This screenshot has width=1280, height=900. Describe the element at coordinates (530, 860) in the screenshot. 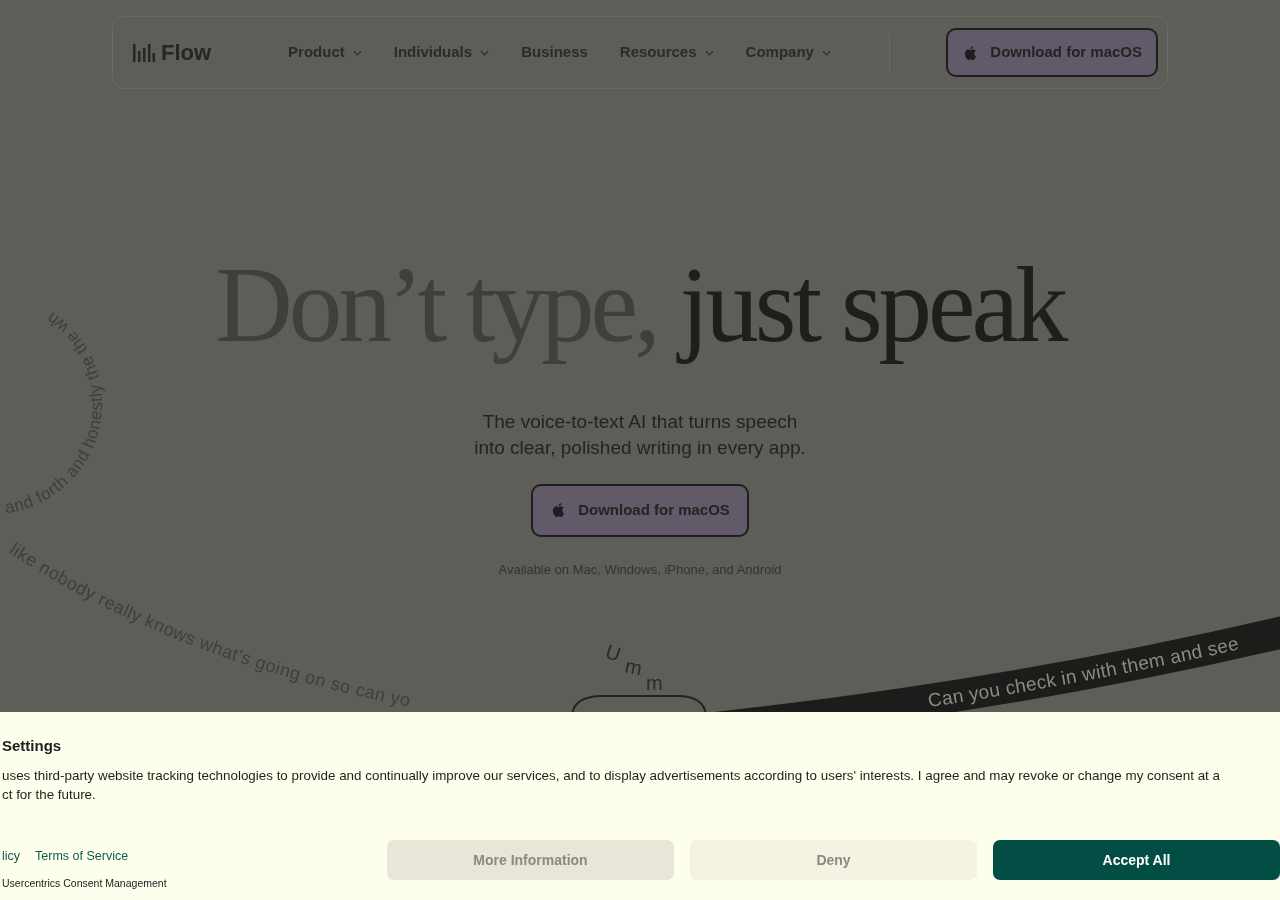

I see `consent-button: More Information` at that location.